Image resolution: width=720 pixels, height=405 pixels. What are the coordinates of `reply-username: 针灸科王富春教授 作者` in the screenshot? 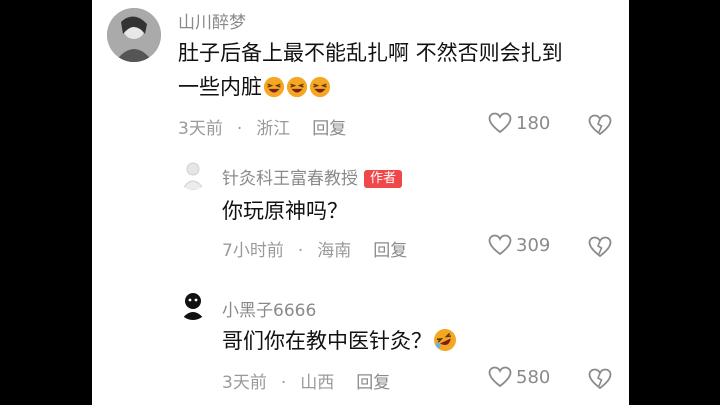 It's located at (312, 176).